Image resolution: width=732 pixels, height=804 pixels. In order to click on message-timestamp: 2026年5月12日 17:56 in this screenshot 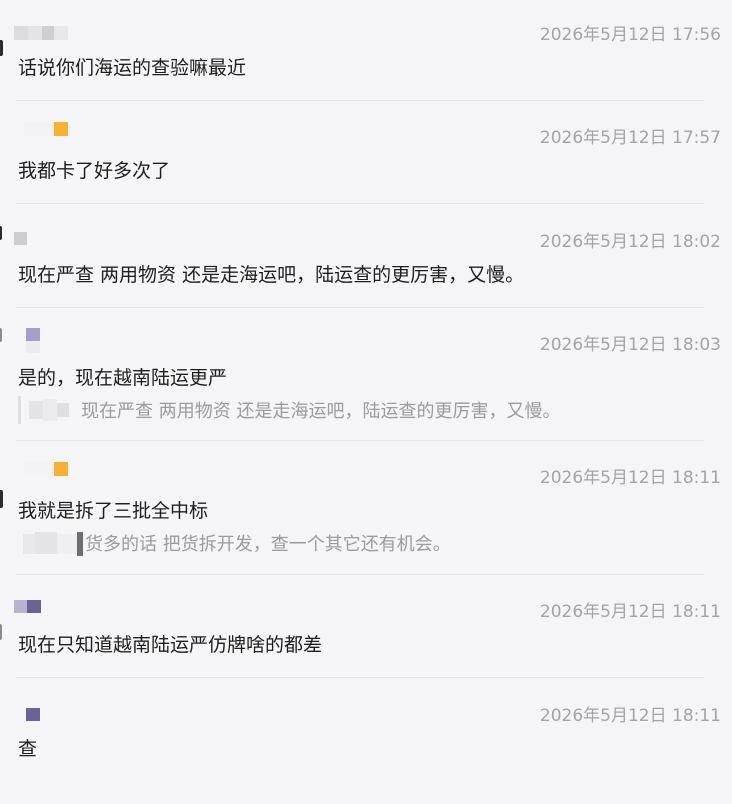, I will do `click(630, 35)`.